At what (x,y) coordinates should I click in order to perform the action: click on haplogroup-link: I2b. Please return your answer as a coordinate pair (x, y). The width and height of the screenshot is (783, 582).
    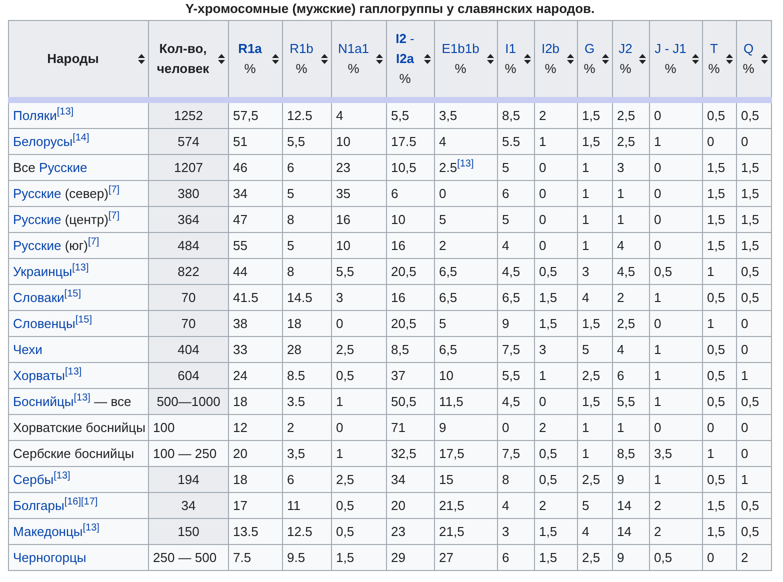
    Looking at the image, I should click on (550, 49).